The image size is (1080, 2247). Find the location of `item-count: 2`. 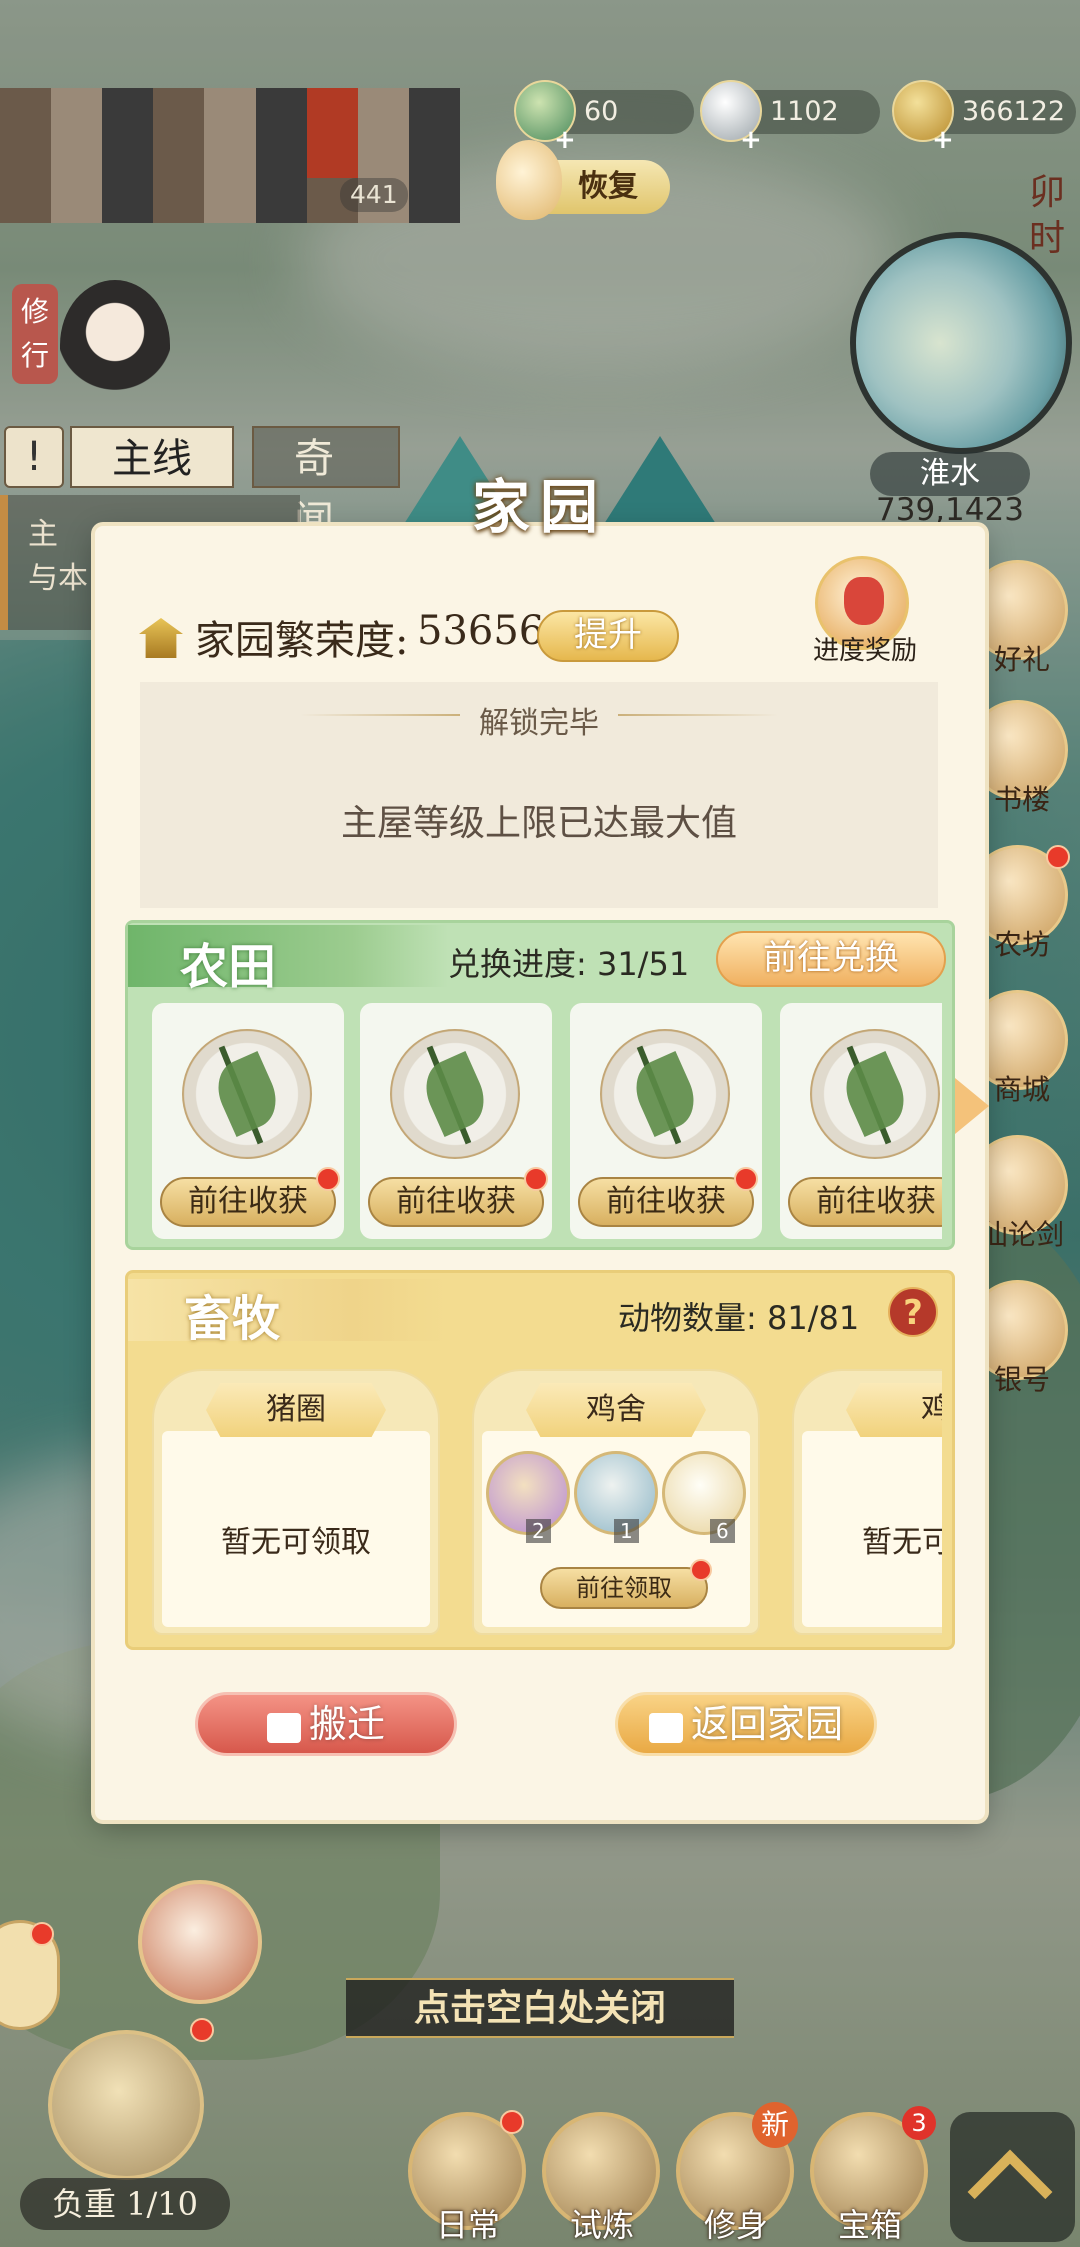

item-count: 2 is located at coordinates (538, 1531).